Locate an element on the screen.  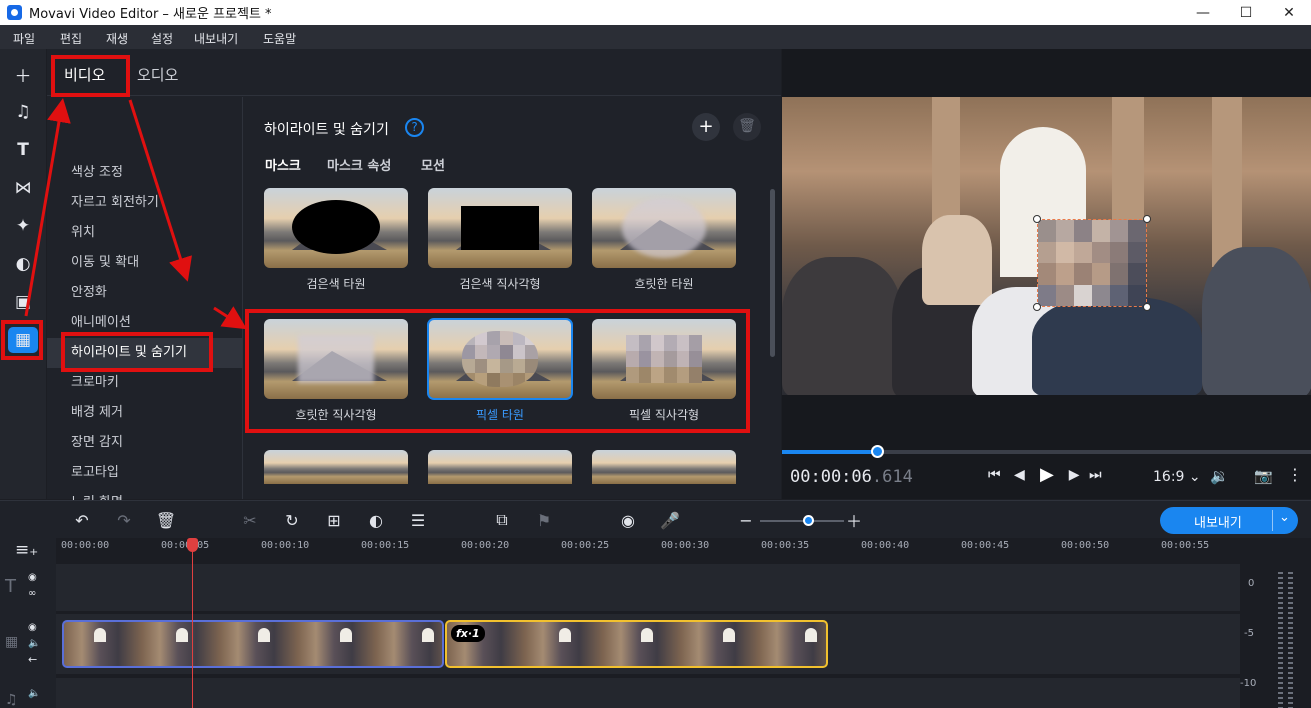
text-track-icon: T is located at coordinates (10, 586).